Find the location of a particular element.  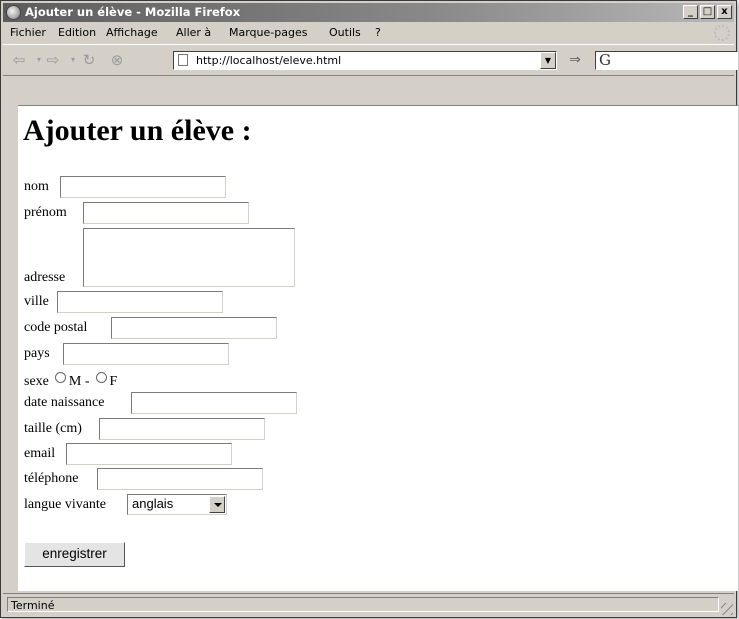

firefox-icon is located at coordinates (13, 12).